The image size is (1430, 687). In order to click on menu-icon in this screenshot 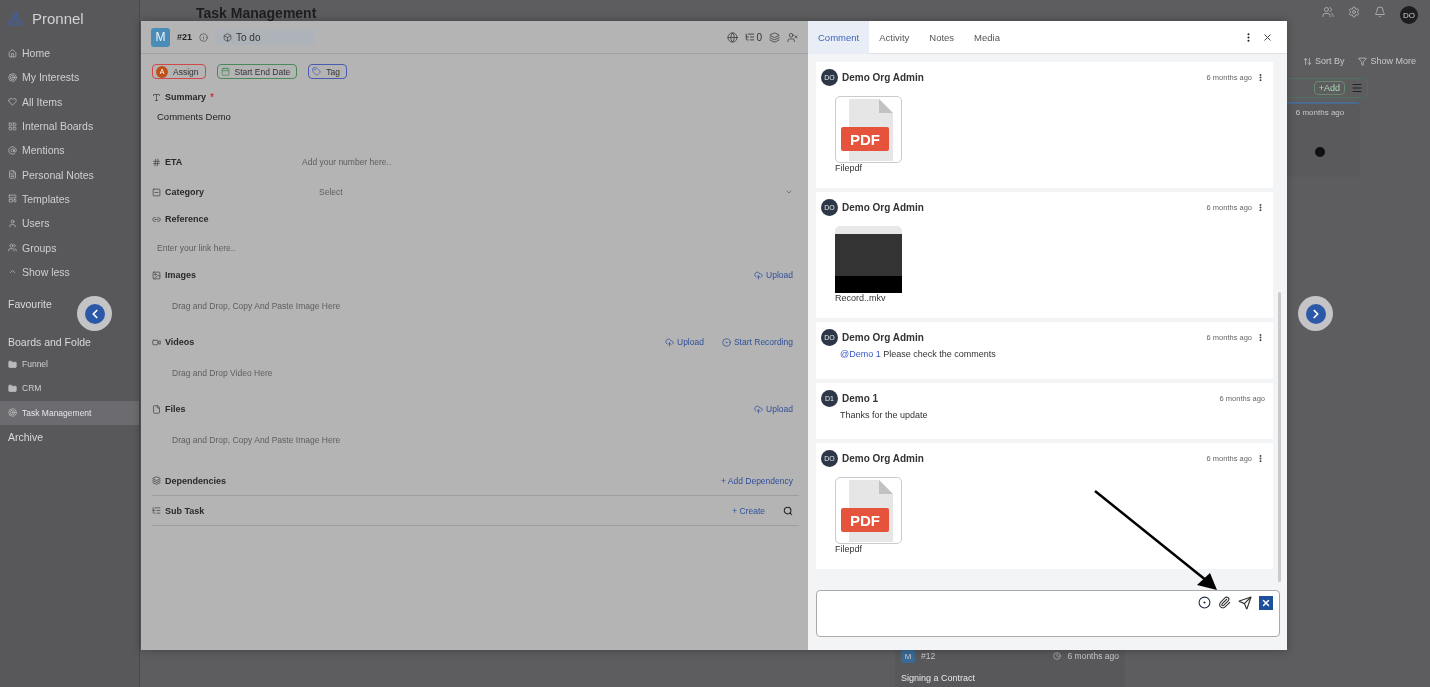, I will do `click(1357, 88)`.